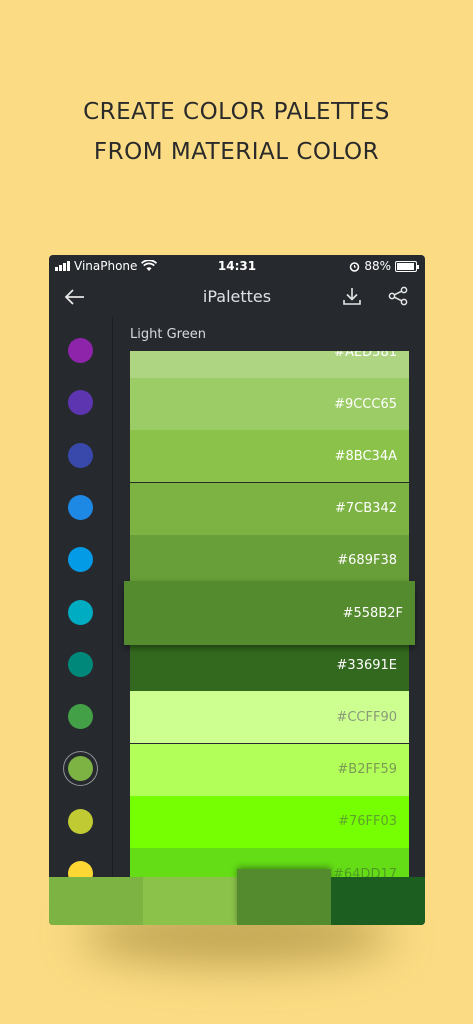 This screenshot has height=1024, width=473. I want to click on color-swatch: #7CB342, so click(269, 508).